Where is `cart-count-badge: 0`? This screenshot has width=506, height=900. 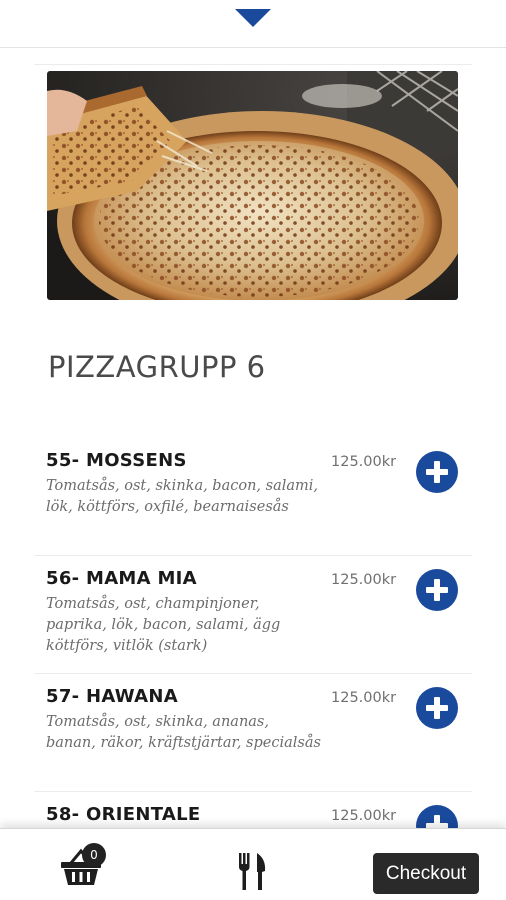
cart-count-badge: 0 is located at coordinates (94, 855).